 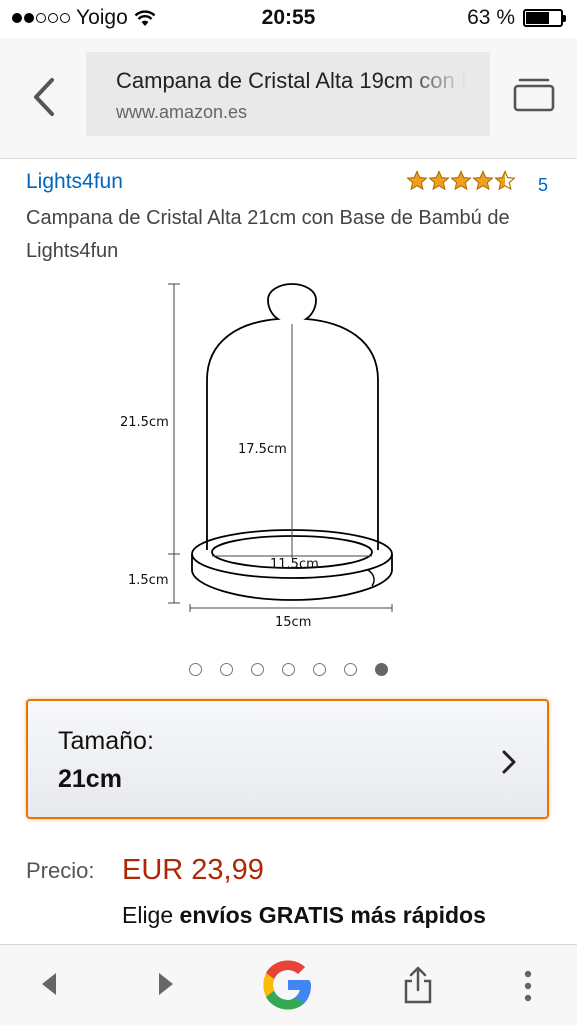 I want to click on rating-stars, so click(x=461, y=180).